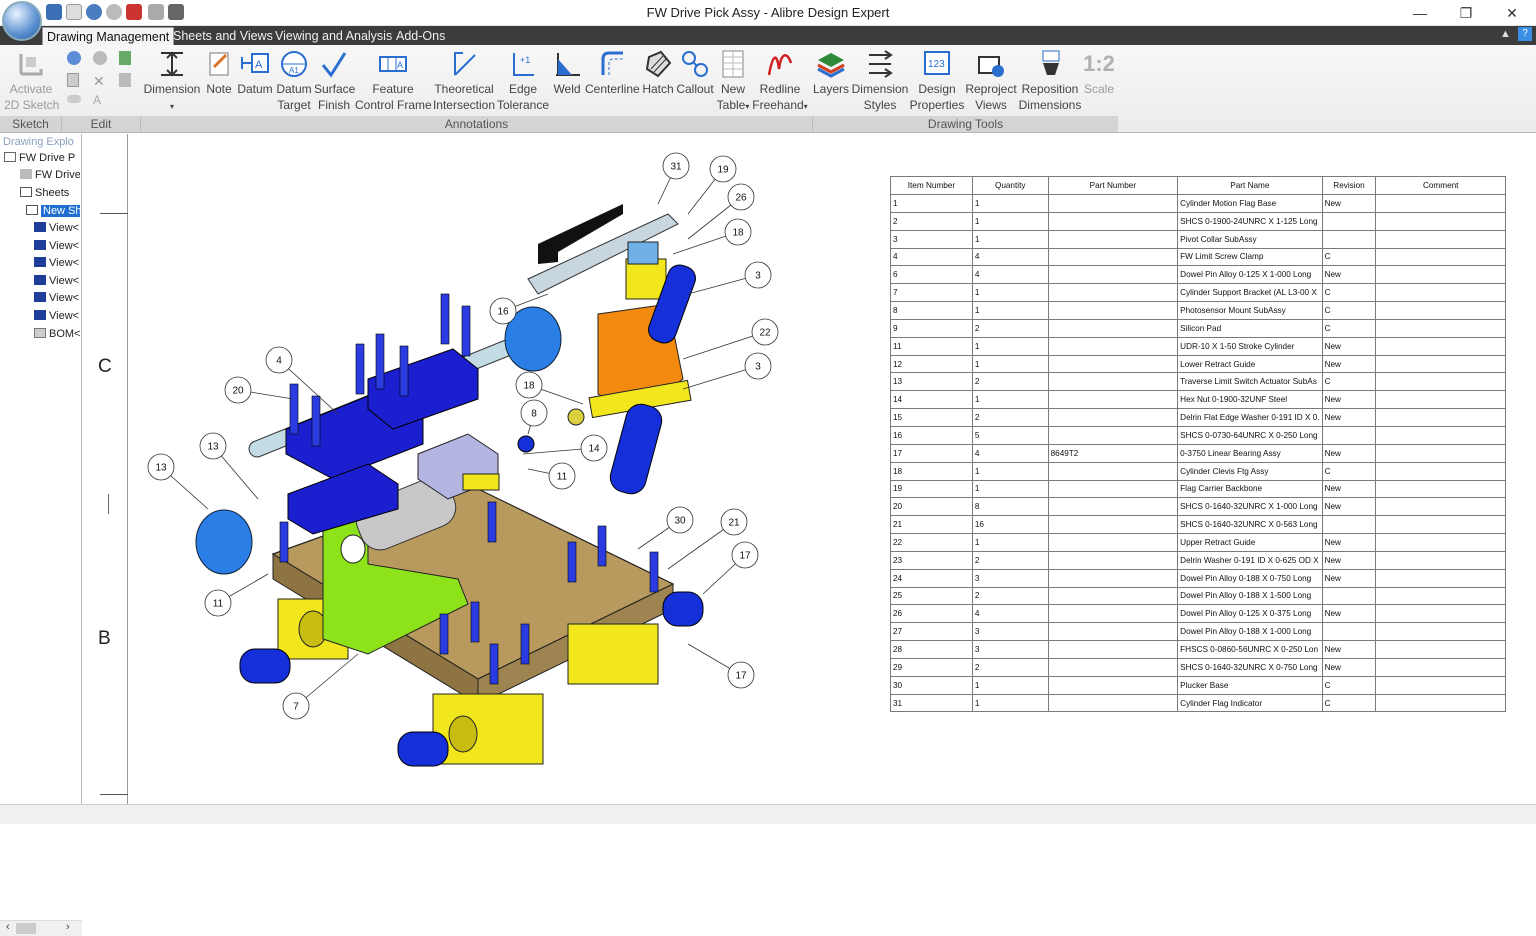 Image resolution: width=1536 pixels, height=936 pixels. What do you see at coordinates (1198, 382) in the screenshot?
I see `bom-row: 13 2 Traverse Limit Switch Actuator SubAs C` at bounding box center [1198, 382].